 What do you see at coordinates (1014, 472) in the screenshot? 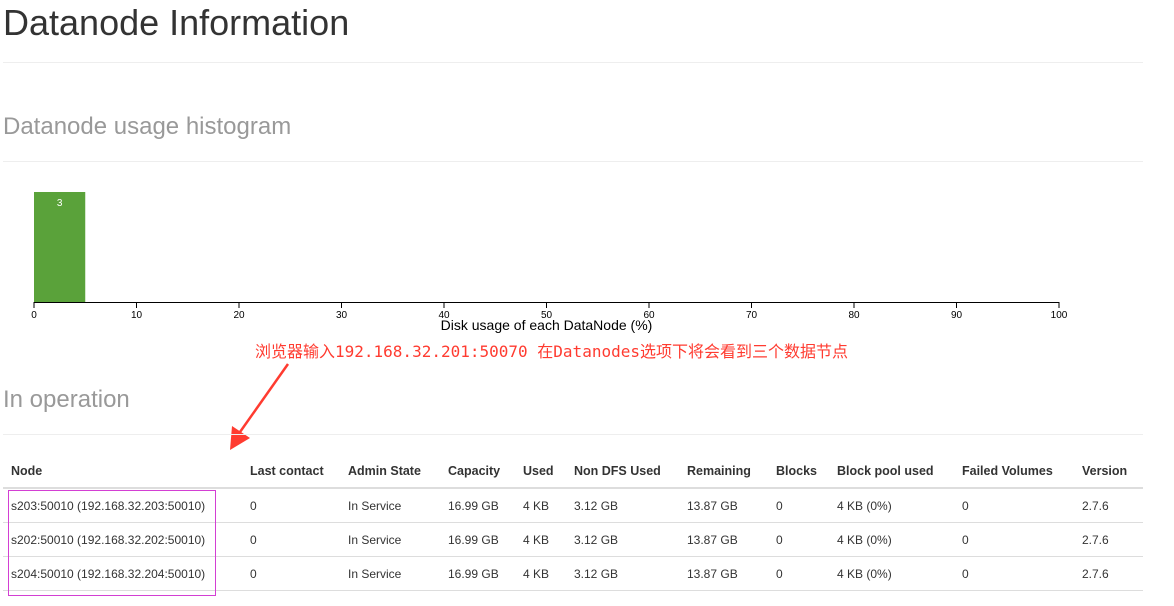
I see `column-header-failed-volumes: Failed Volumes` at bounding box center [1014, 472].